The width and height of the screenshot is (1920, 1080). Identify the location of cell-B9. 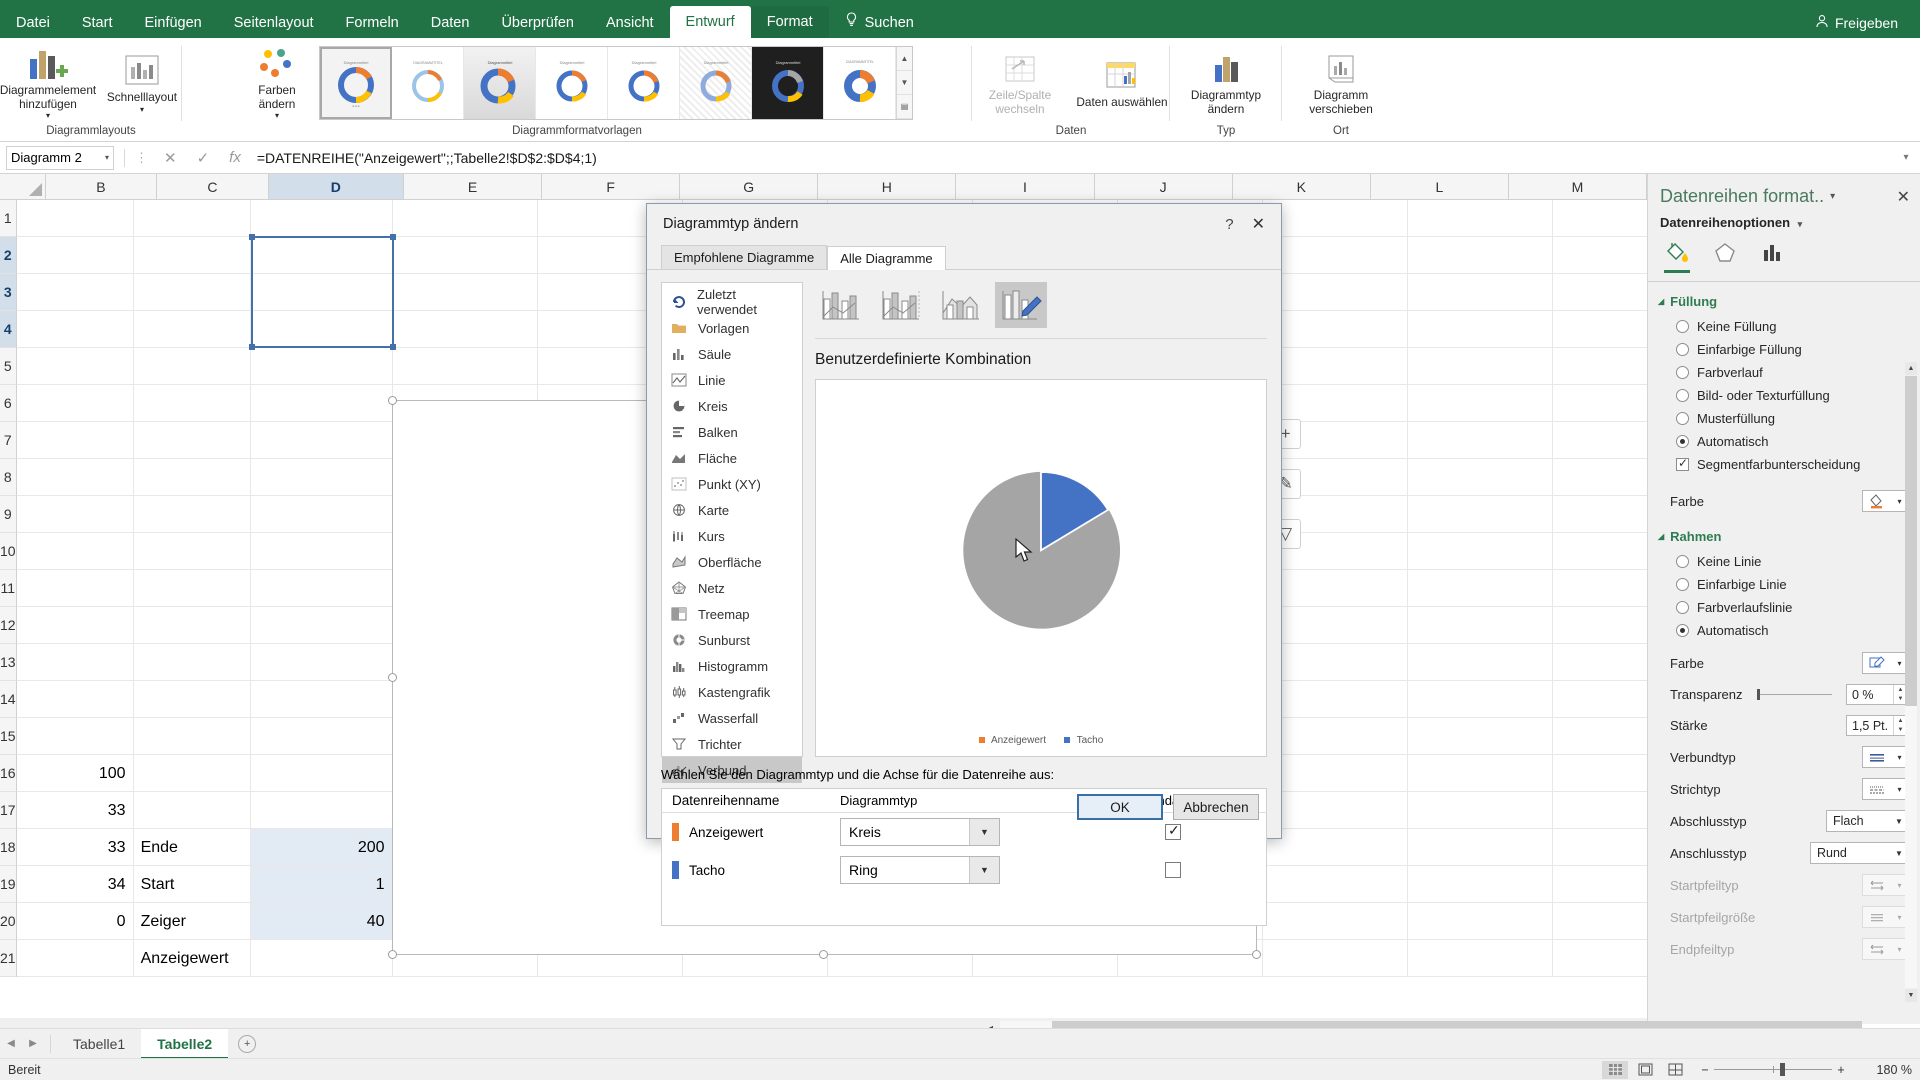
(75, 662).